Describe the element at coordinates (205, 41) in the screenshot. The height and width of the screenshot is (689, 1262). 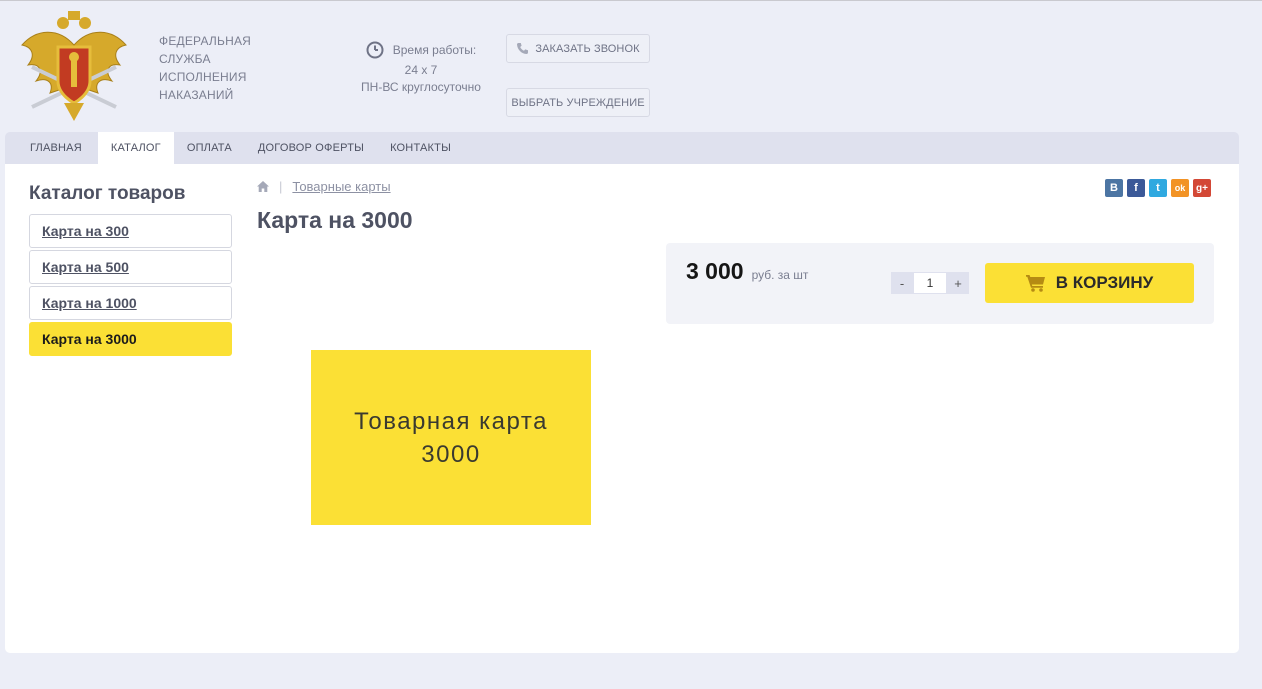
I see `org-name-line: ФЕДЕРАЛЬНАЯ` at that location.